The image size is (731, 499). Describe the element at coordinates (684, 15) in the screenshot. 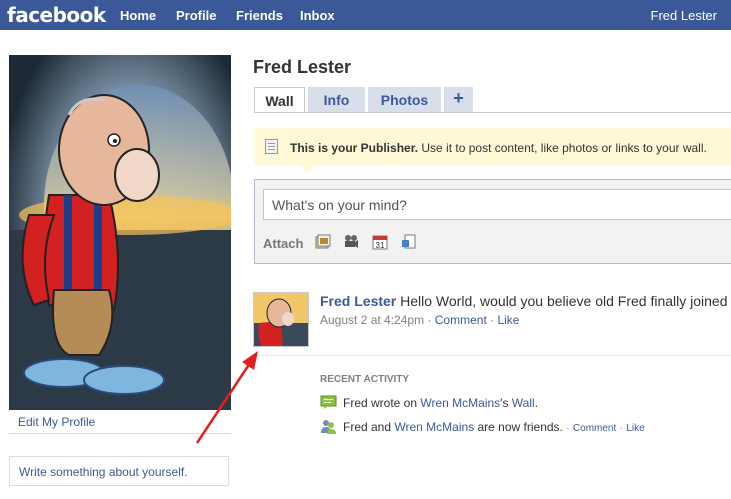

I see `account-name: Fred Lester` at that location.